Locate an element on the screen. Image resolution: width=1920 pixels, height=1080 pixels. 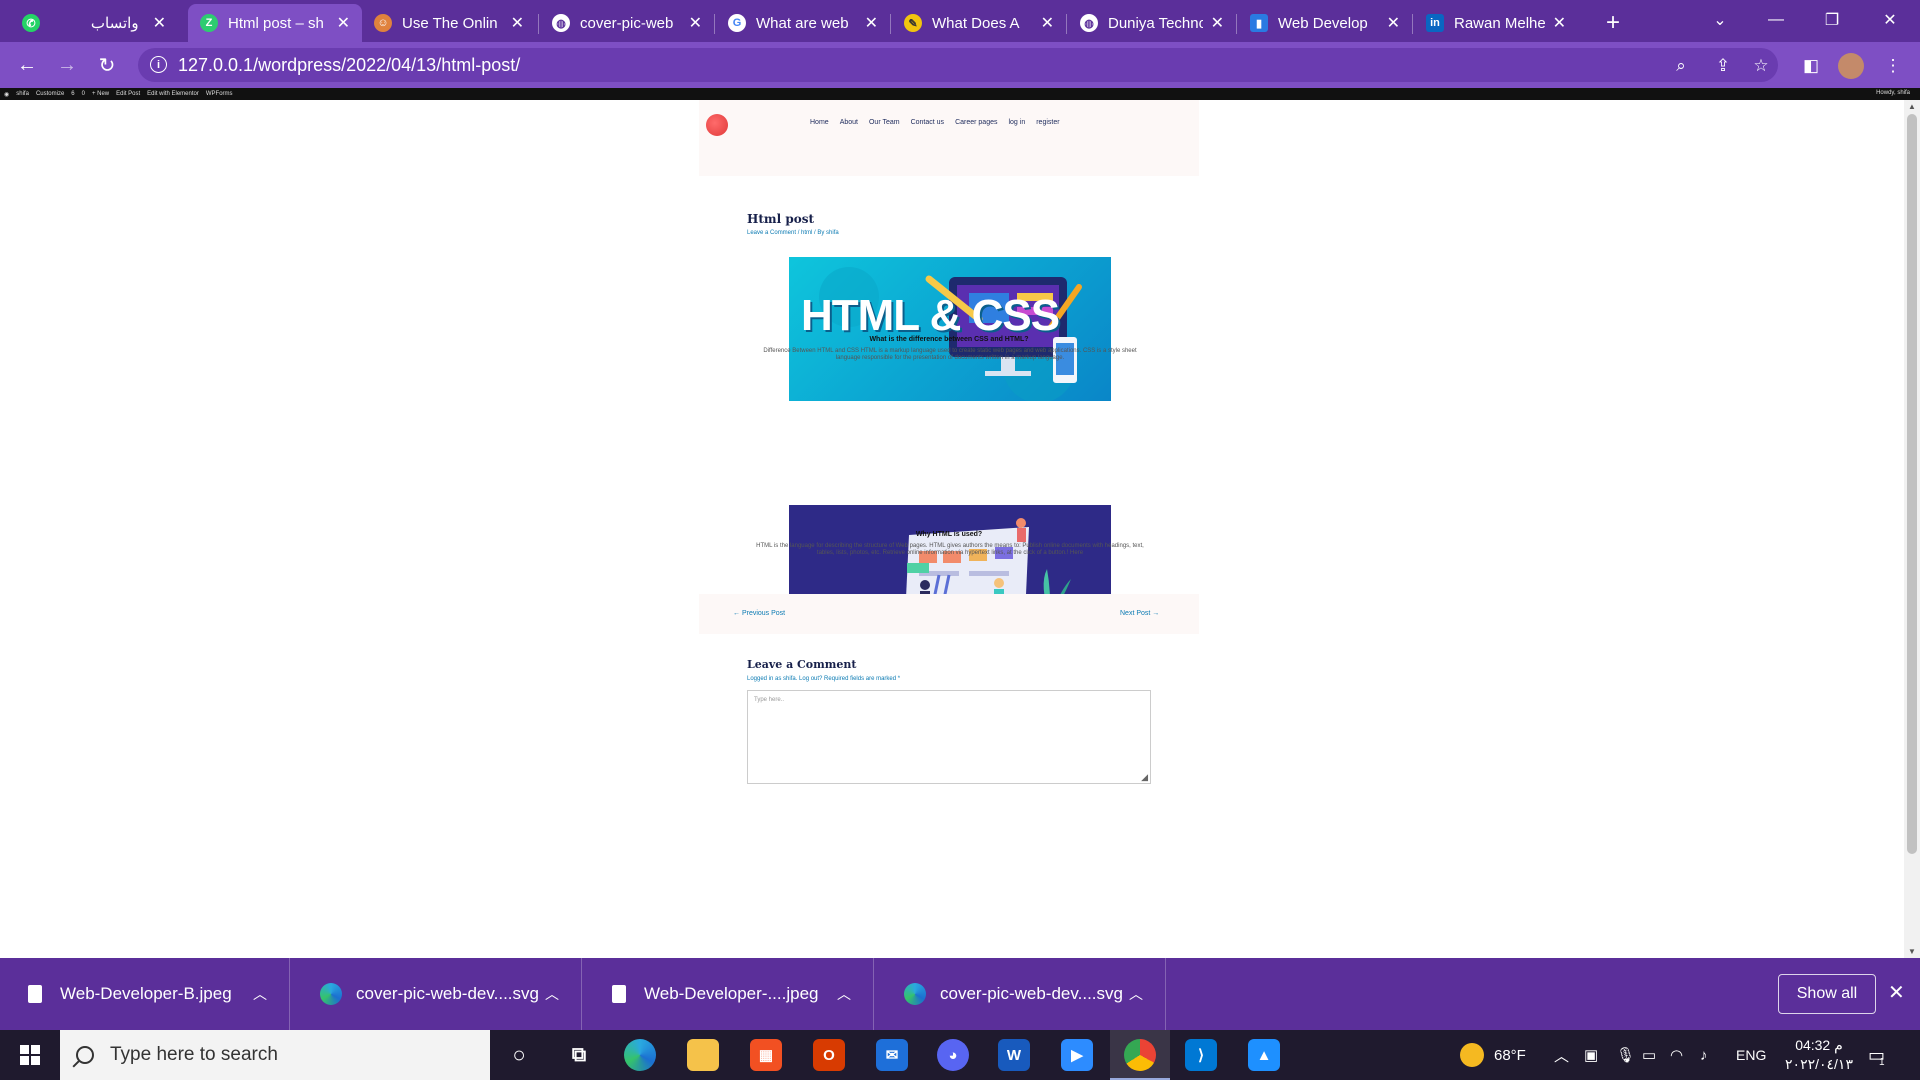
mail-icon: ✉ is located at coordinates (892, 1055).